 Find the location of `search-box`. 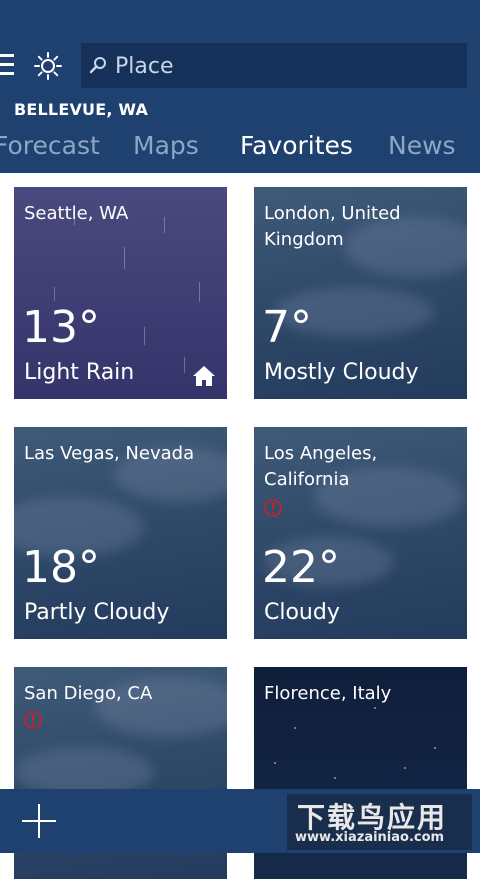

search-box is located at coordinates (274, 65).